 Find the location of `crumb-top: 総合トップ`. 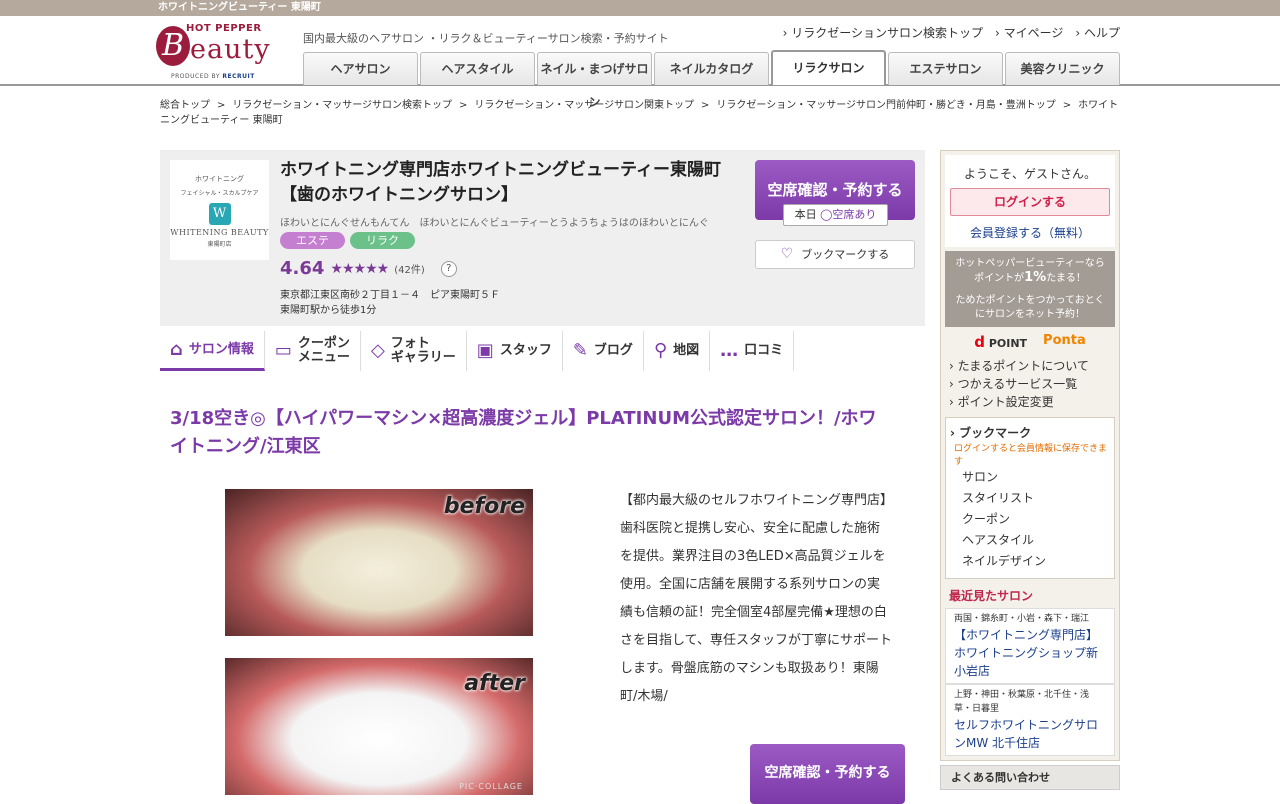

crumb-top: 総合トップ is located at coordinates (185, 105).